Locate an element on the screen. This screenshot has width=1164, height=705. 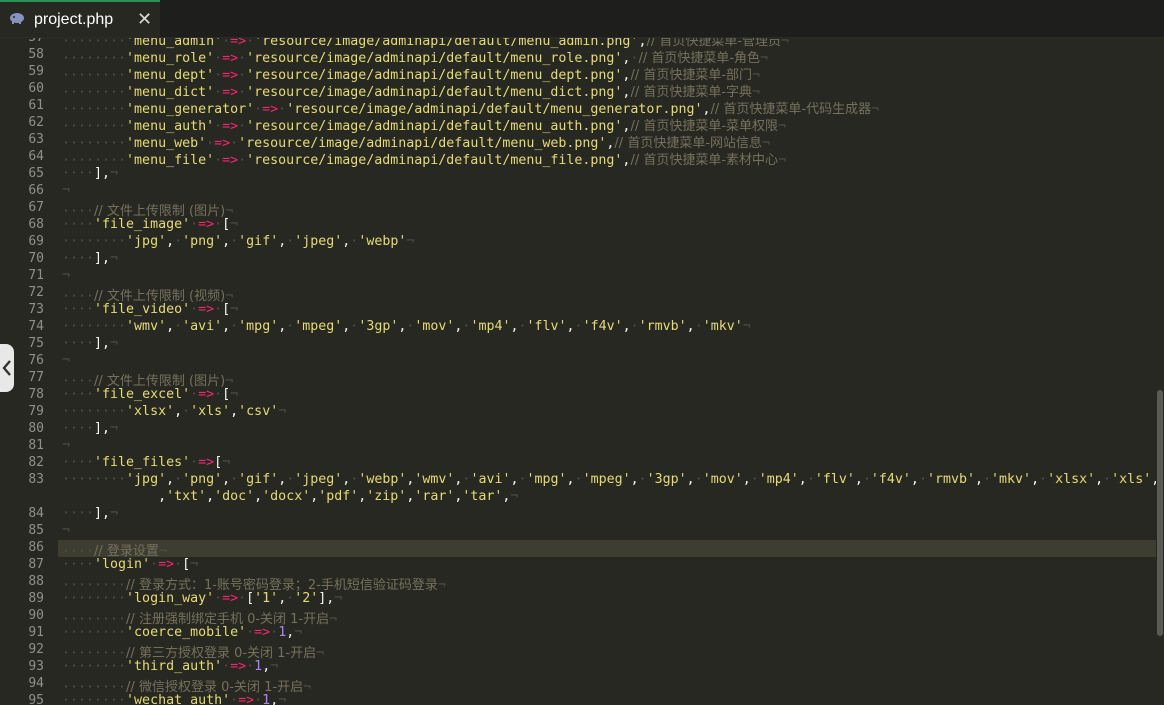
chevron-left-icon is located at coordinates (6, 368).